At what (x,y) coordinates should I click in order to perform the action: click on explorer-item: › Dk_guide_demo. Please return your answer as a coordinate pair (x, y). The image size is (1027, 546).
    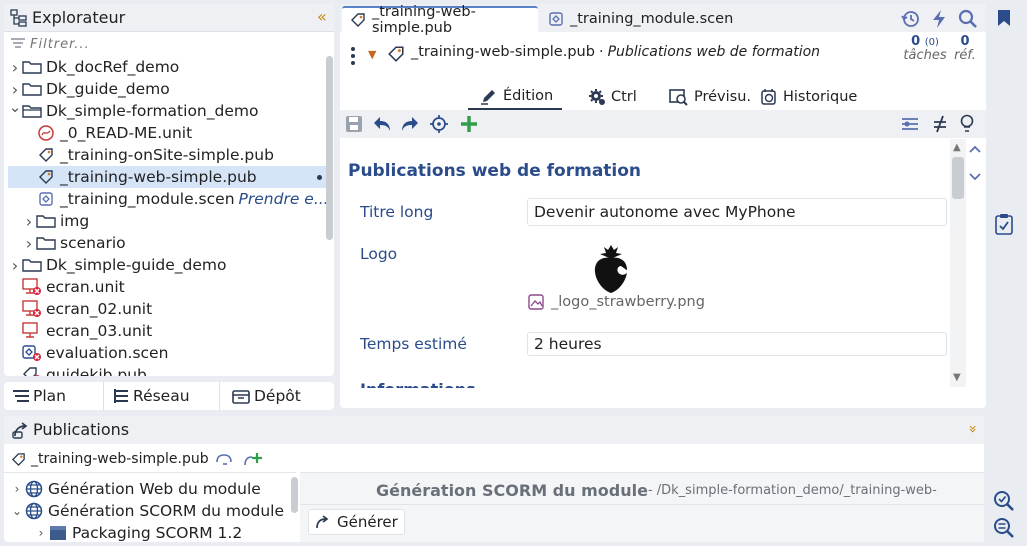
    Looking at the image, I should click on (89, 89).